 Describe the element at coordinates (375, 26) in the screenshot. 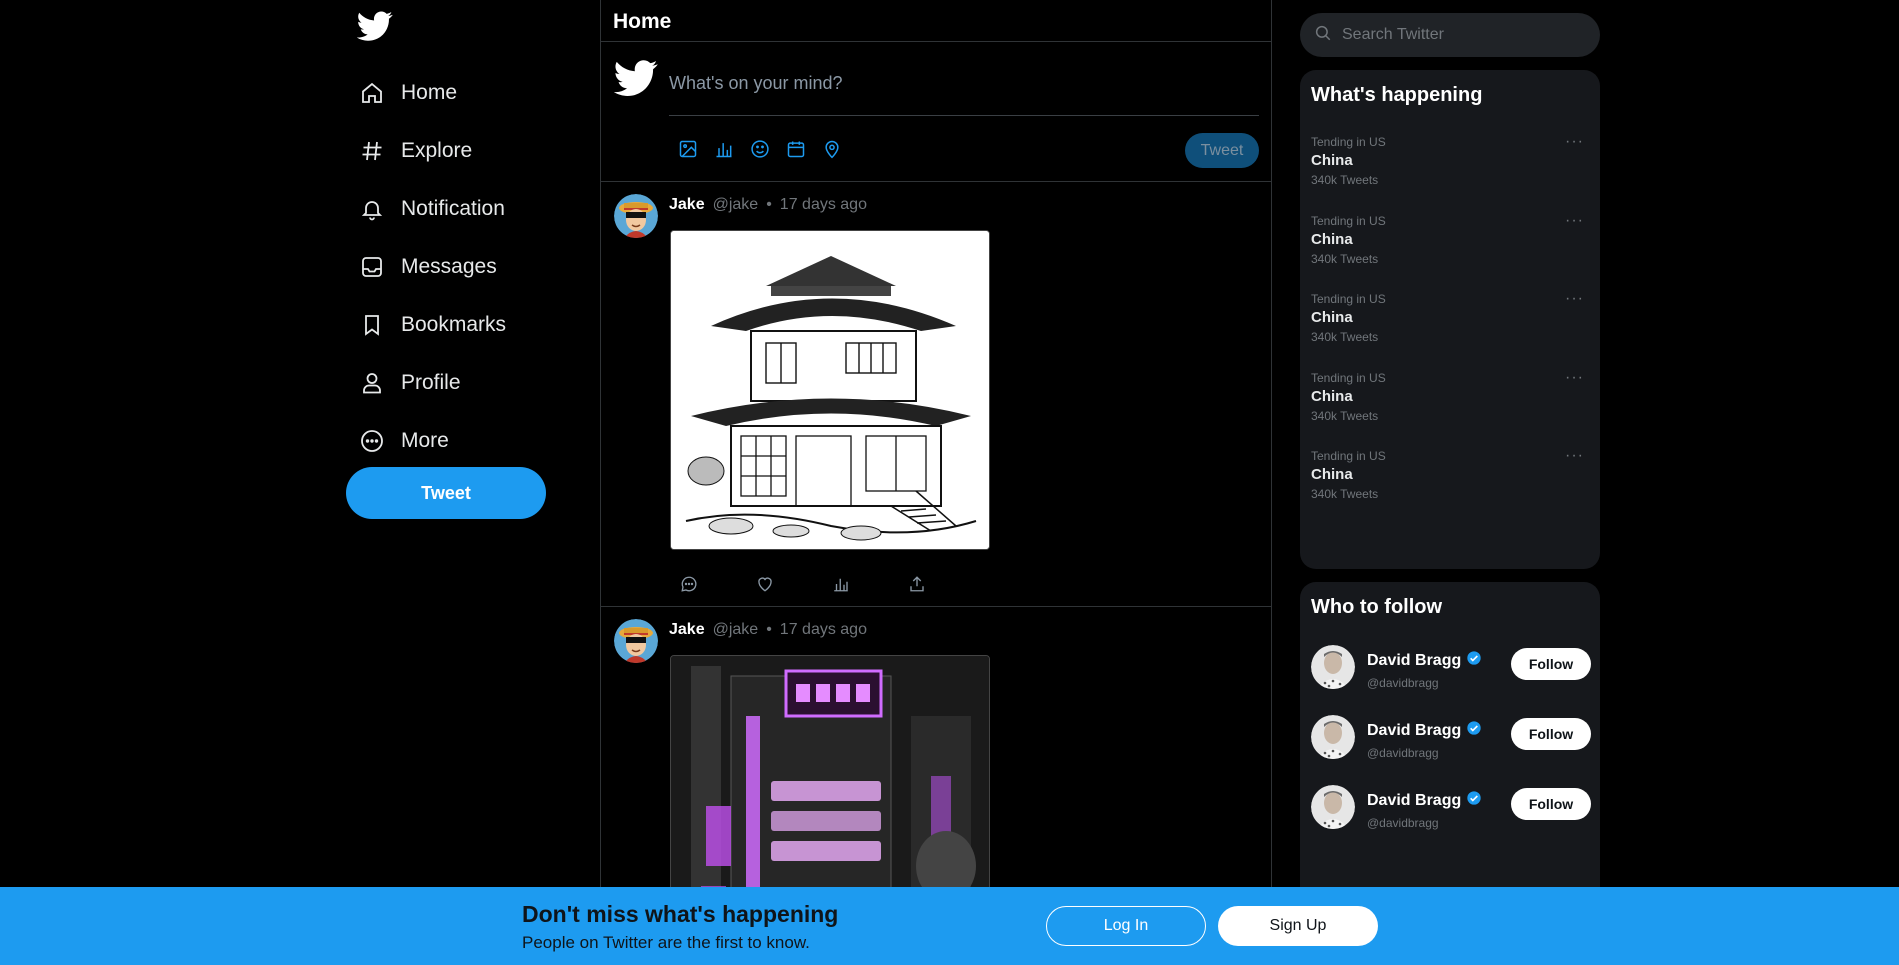

I see `twitter-bird-icon` at that location.